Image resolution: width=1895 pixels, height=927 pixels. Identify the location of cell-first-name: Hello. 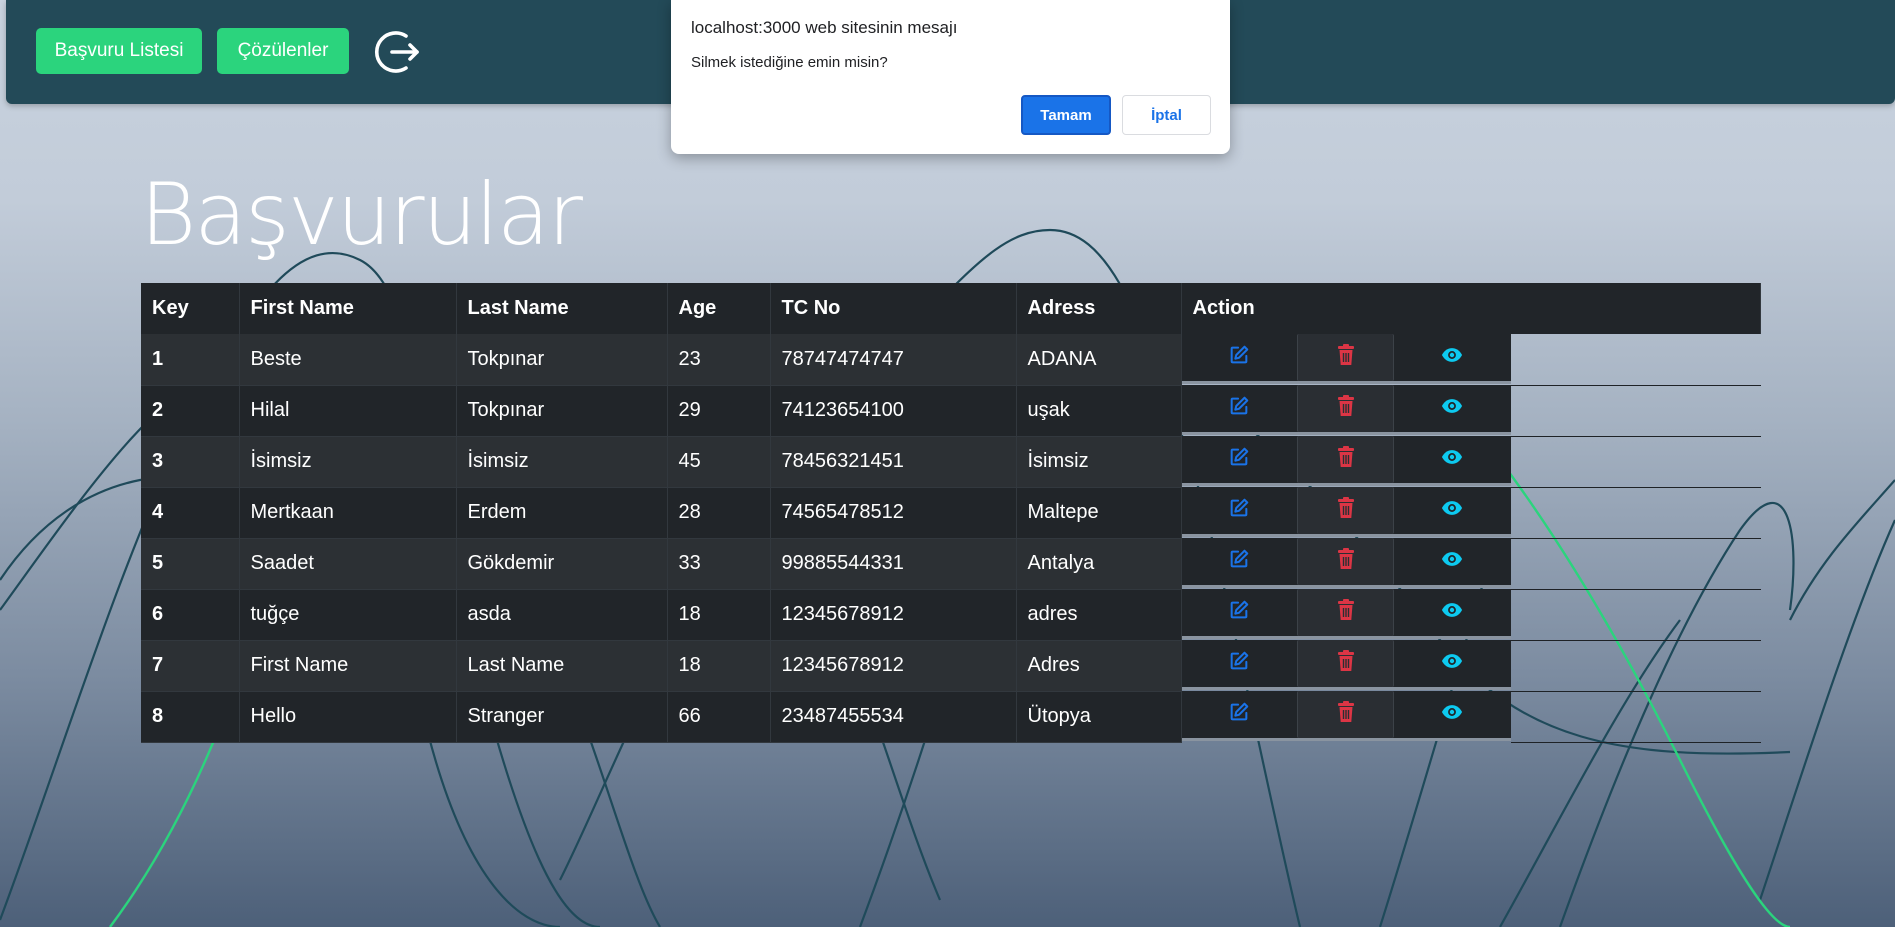
(348, 717).